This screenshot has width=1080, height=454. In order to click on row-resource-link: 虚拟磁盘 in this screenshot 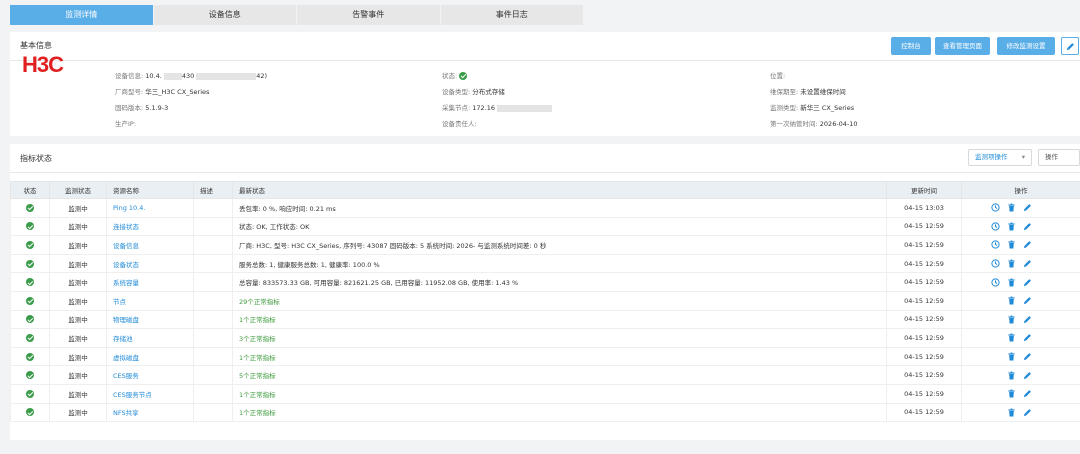, I will do `click(150, 356)`.